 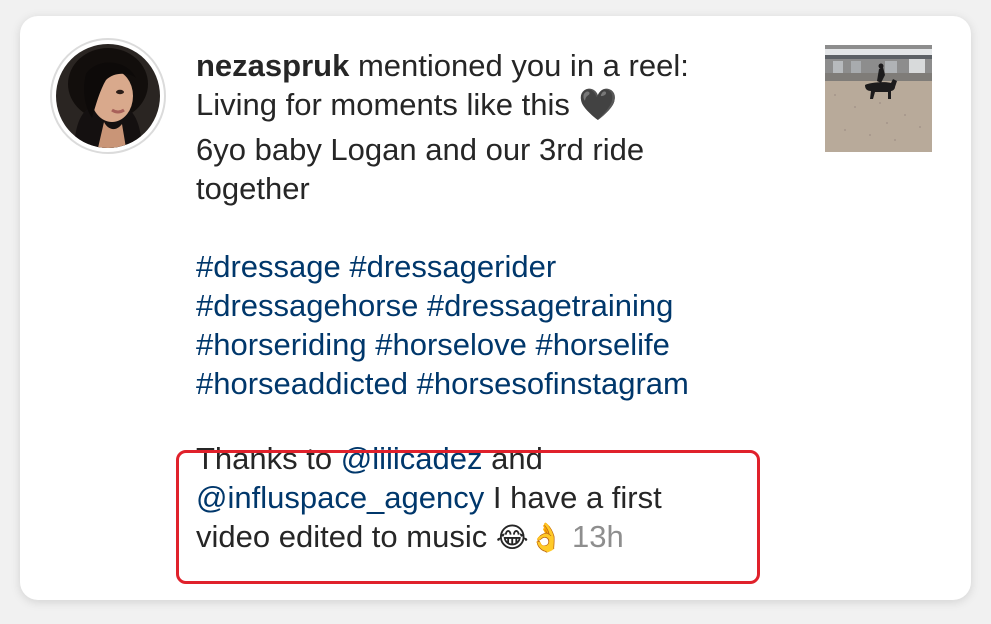 What do you see at coordinates (253, 188) in the screenshot?
I see `caption-line-3: together` at bounding box center [253, 188].